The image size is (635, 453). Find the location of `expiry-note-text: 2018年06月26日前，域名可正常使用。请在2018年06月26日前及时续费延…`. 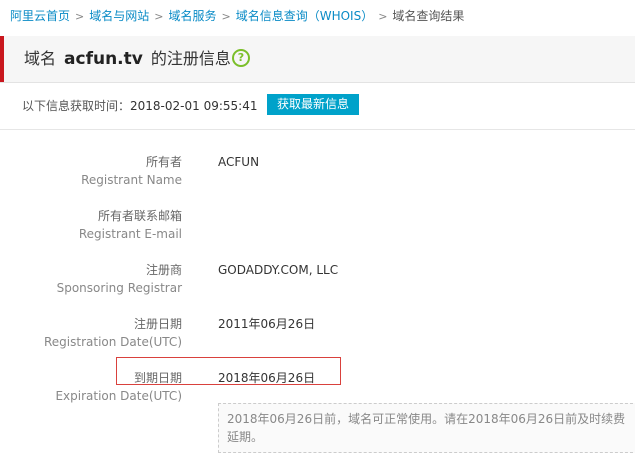

expiry-note-text: 2018年06月26日前，域名可正常使用。请在2018年06月26日前及时续费延… is located at coordinates (426, 428).